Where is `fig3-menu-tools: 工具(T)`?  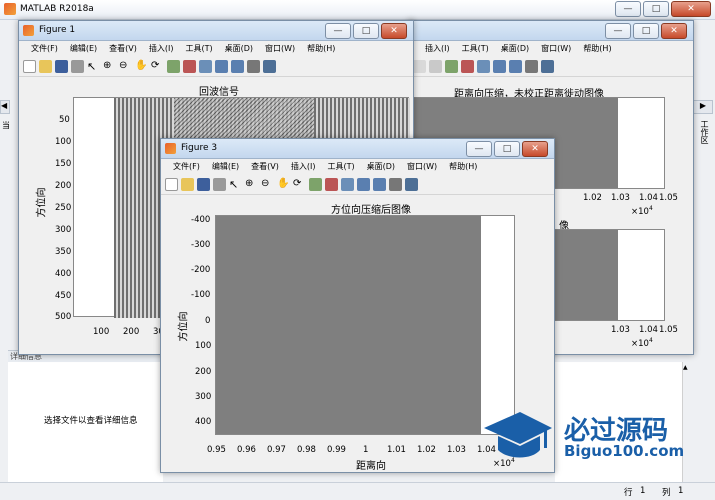 fig3-menu-tools: 工具(T) is located at coordinates (340, 167).